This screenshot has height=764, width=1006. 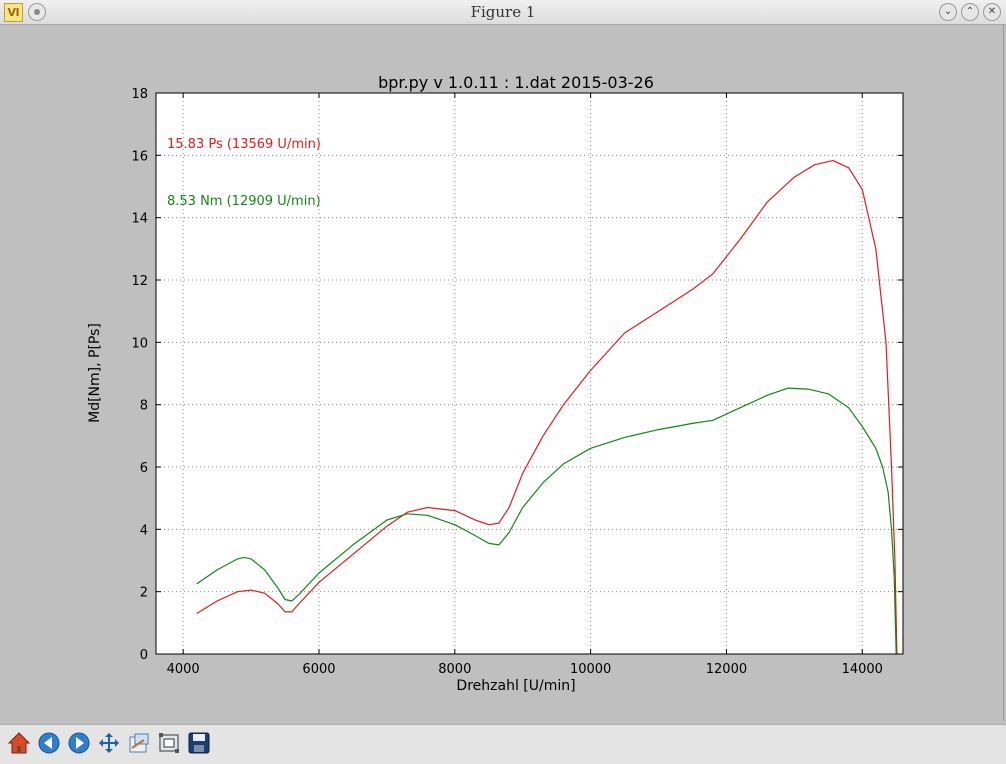 I want to click on y-tick-label: 16, so click(x=139, y=156).